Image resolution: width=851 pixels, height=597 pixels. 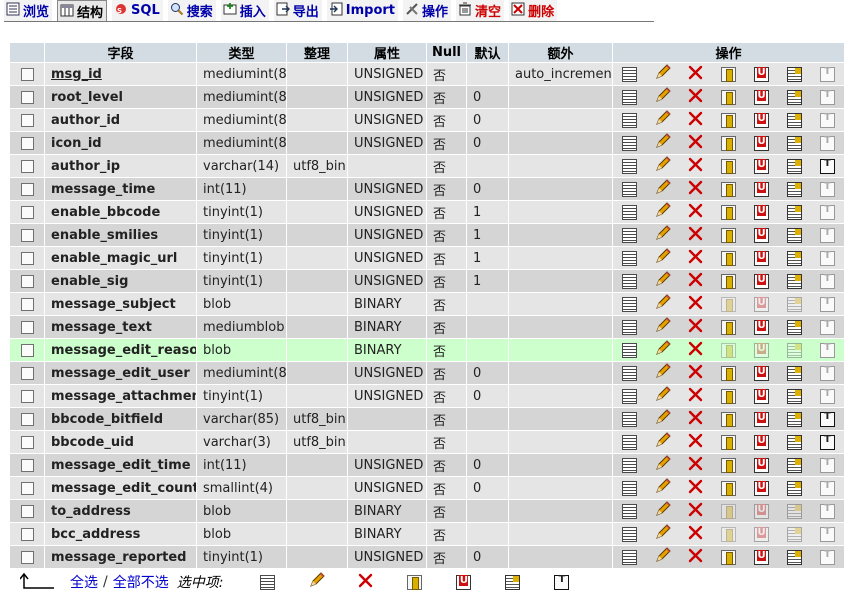 I want to click on field-name: enable_magic_url, so click(x=120, y=258).